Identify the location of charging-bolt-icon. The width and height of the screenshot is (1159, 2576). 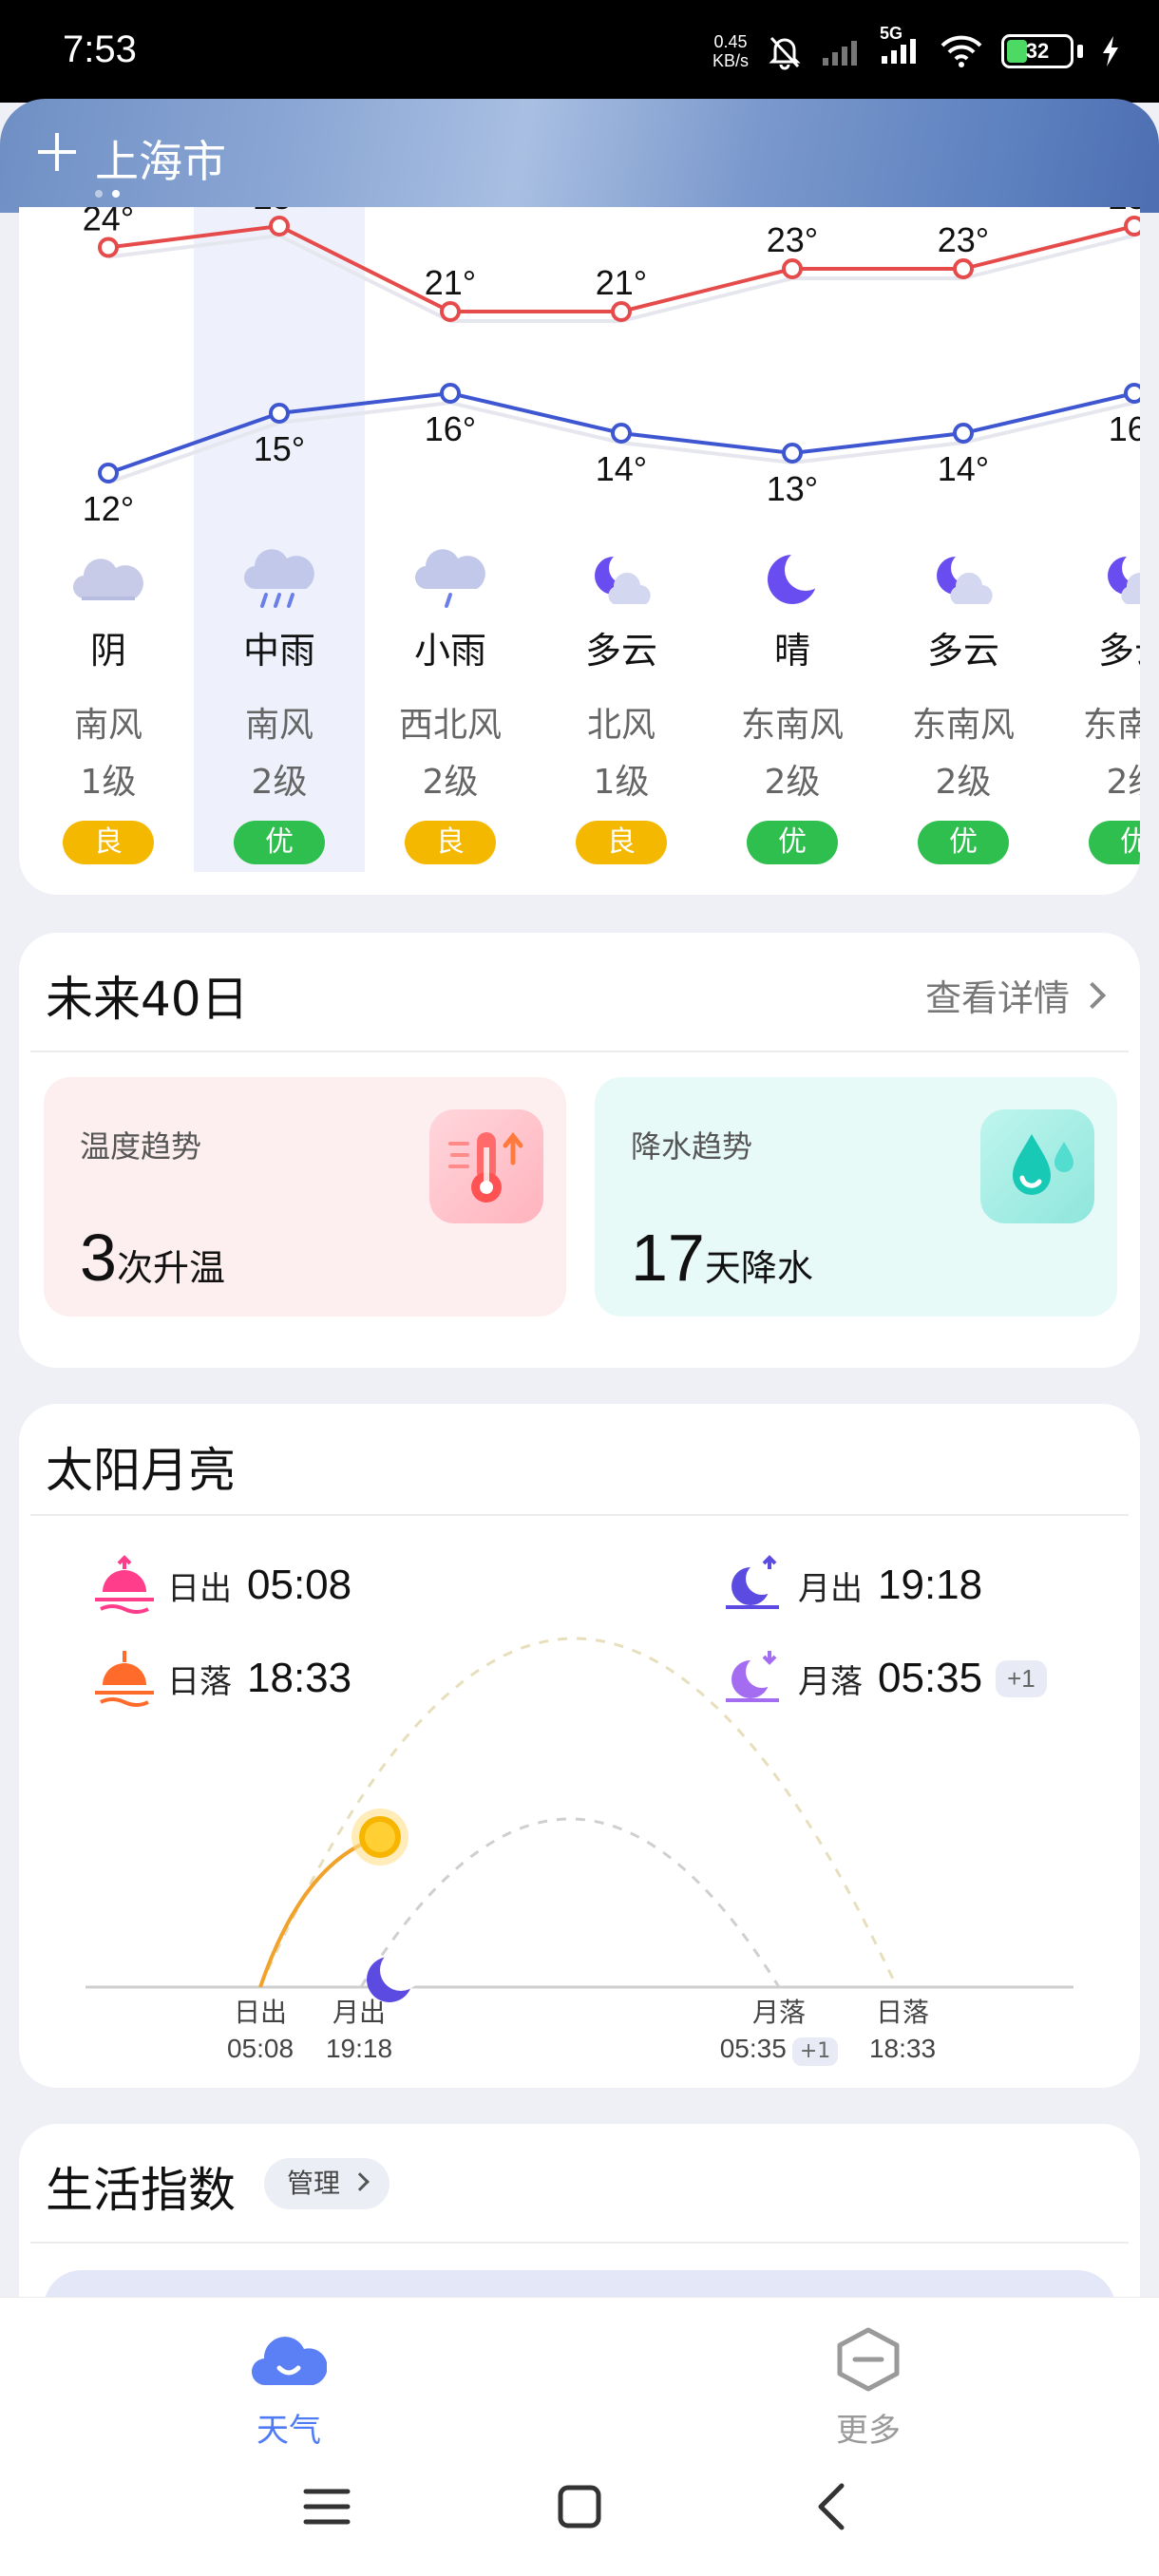
(1110, 51).